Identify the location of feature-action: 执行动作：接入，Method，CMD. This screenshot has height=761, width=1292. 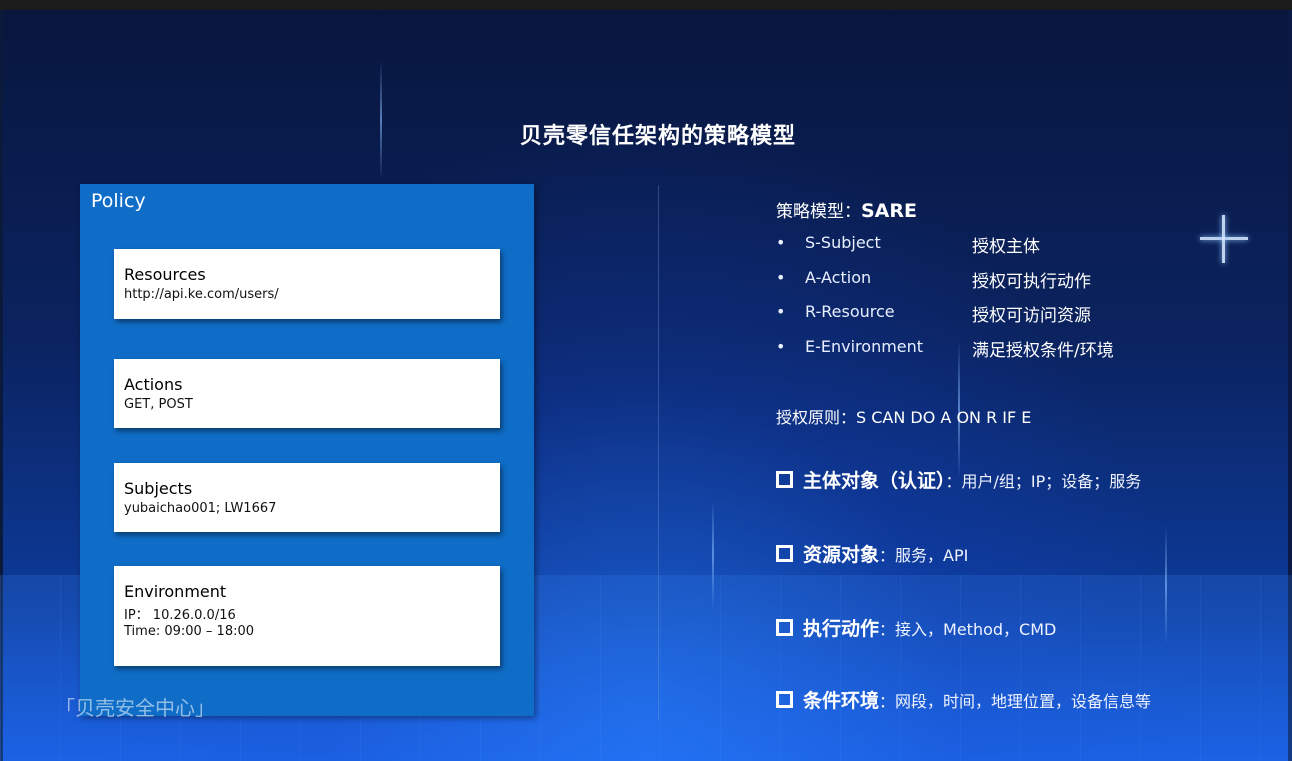
(916, 627).